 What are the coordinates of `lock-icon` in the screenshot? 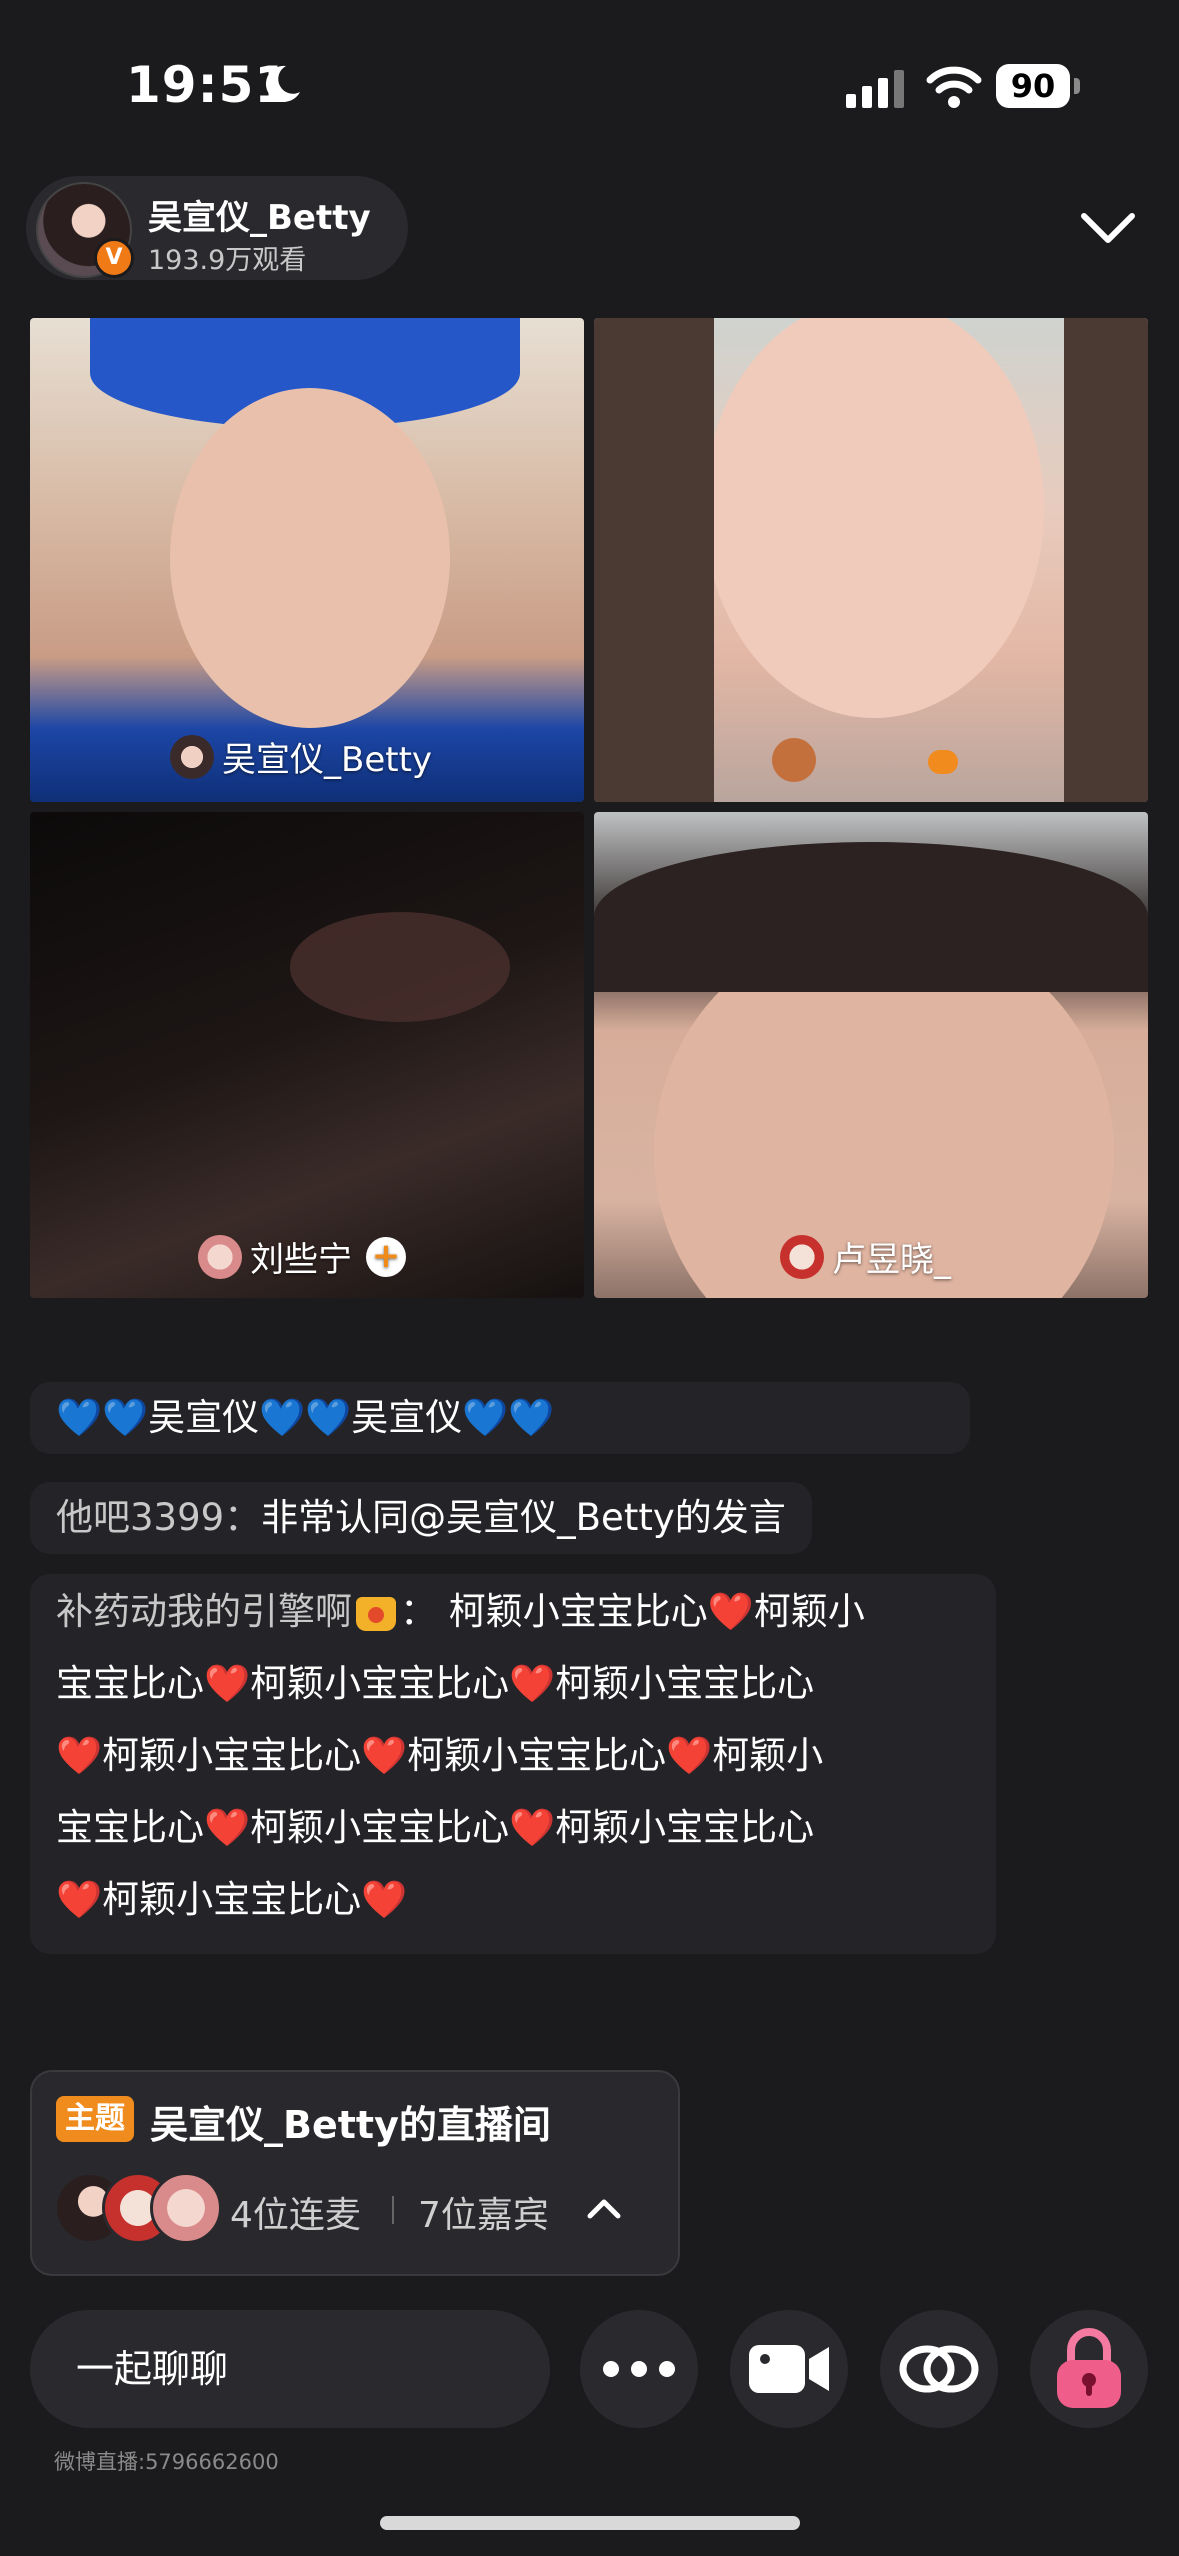 It's located at (1089, 2368).